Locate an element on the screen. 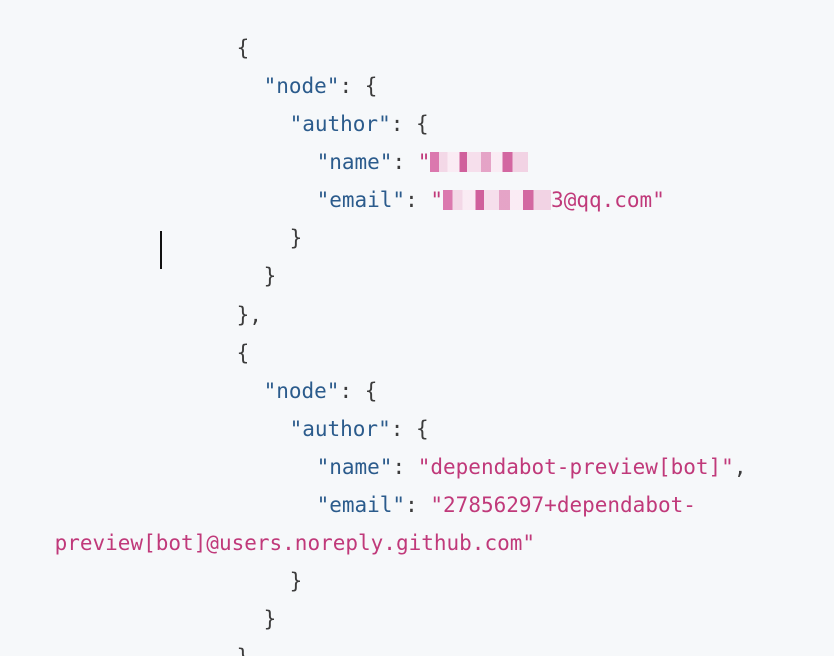 The width and height of the screenshot is (834, 656). string-quote: " is located at coordinates (437, 200).